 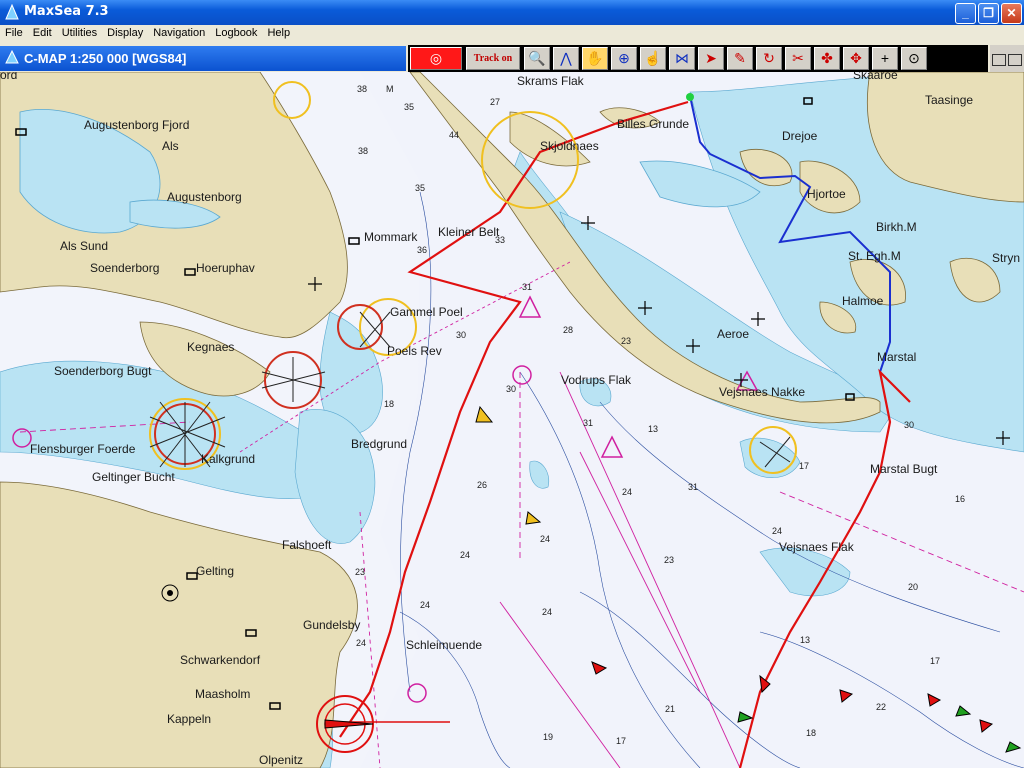 What do you see at coordinates (469, 232) in the screenshot?
I see `place-label: Kleiner Belt` at bounding box center [469, 232].